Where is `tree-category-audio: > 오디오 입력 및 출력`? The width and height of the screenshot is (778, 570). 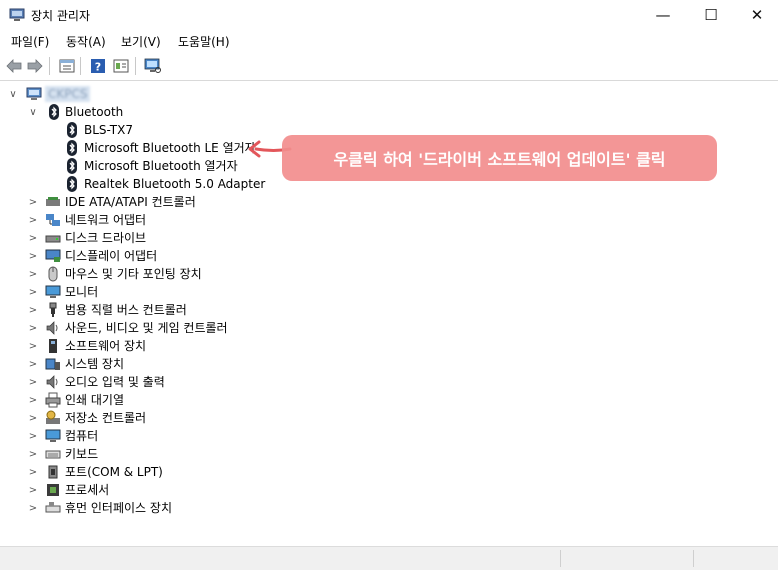 tree-category-audio: > 오디오 입력 및 출력 is located at coordinates (150, 382).